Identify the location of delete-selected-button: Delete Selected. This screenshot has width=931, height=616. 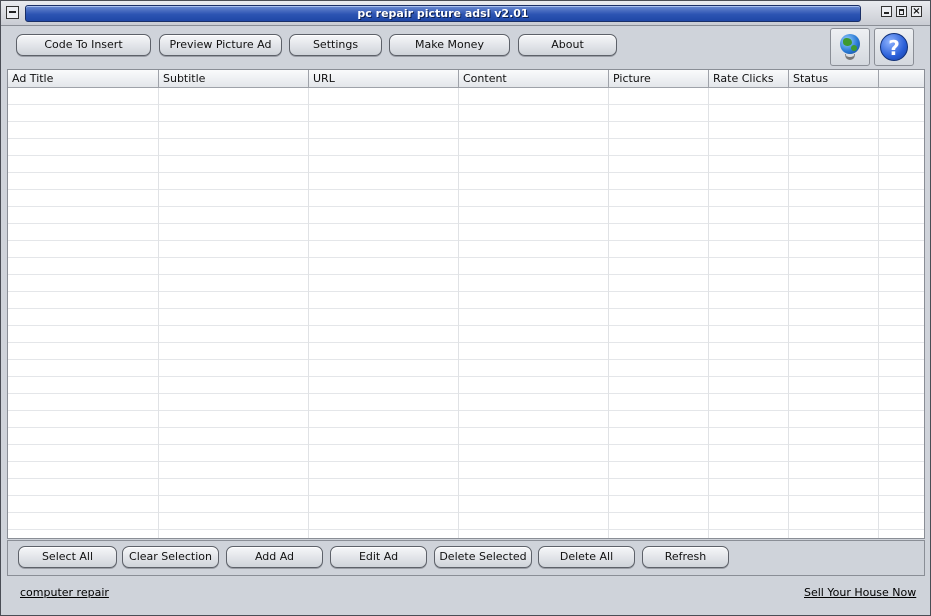
(483, 557).